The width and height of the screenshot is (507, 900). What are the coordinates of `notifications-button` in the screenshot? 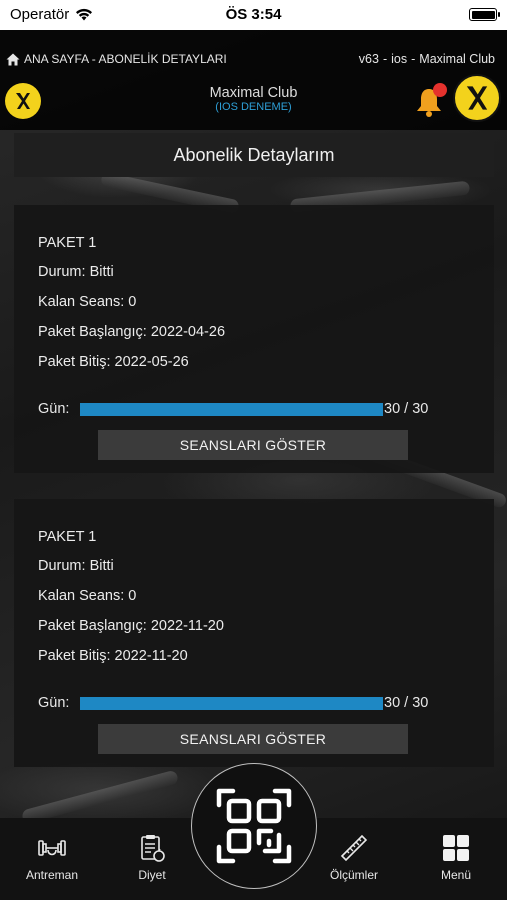 It's located at (430, 100).